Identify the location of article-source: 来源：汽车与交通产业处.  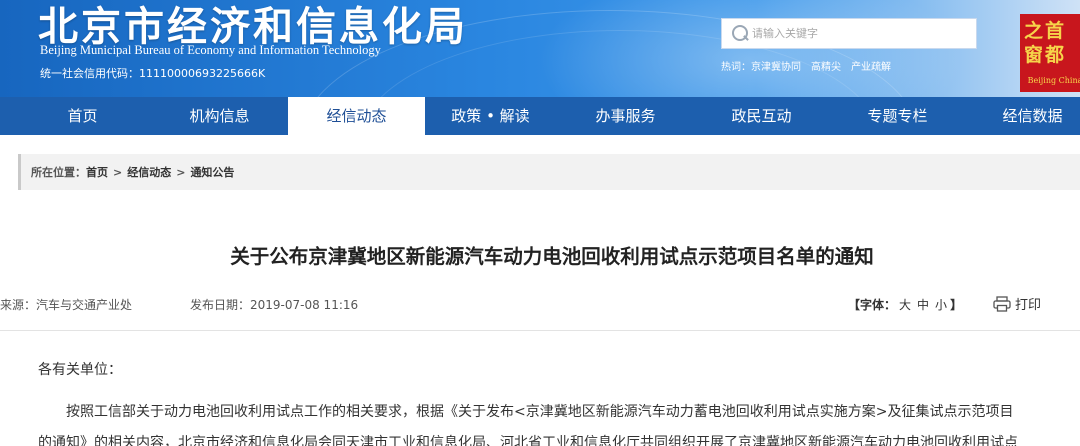
(66, 305).